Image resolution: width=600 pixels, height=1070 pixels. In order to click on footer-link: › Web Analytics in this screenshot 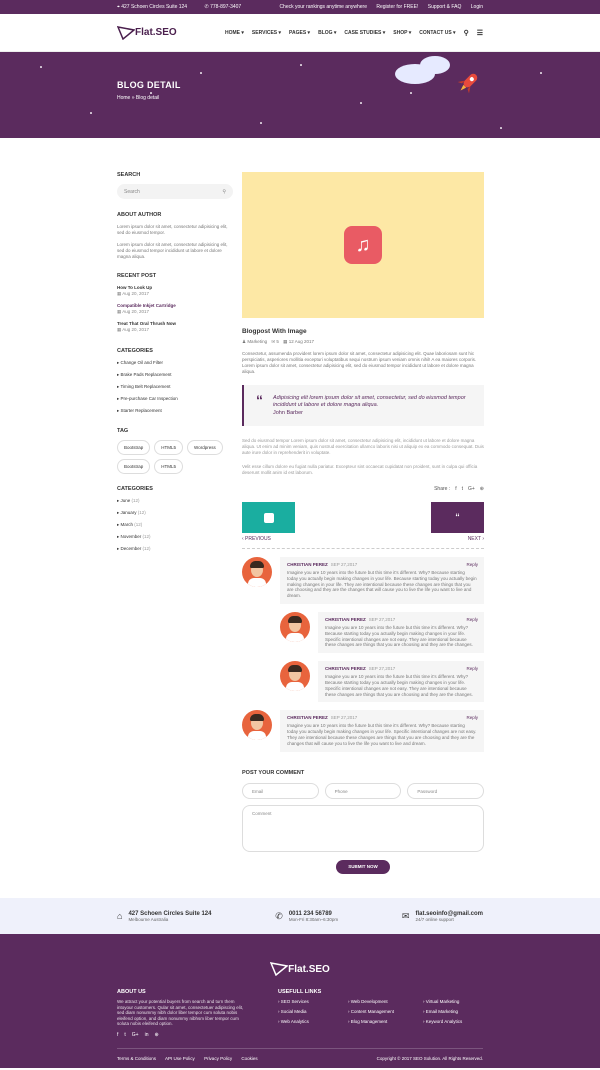, I will do `click(313, 1021)`.